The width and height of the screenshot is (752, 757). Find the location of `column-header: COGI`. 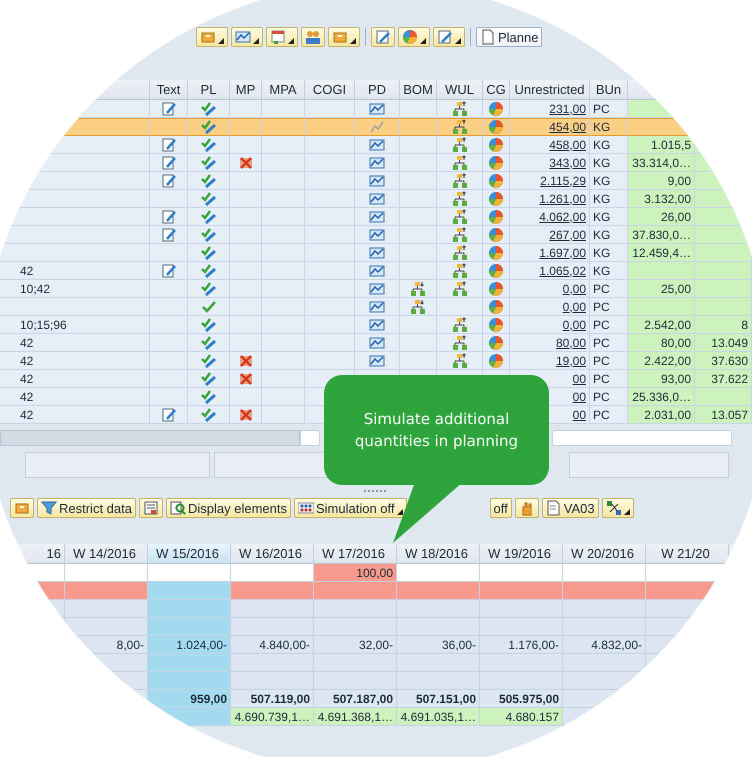

column-header: COGI is located at coordinates (330, 90).